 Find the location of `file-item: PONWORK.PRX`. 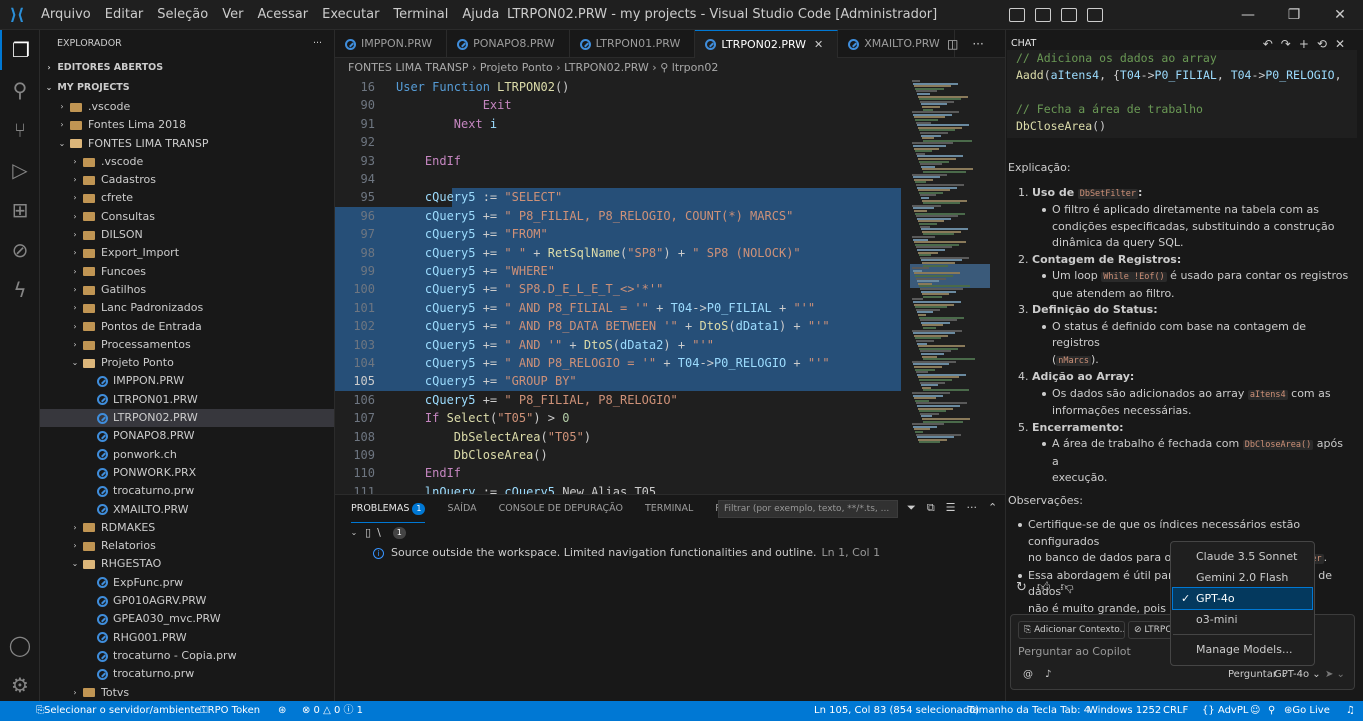

file-item: PONWORK.PRX is located at coordinates (187, 473).